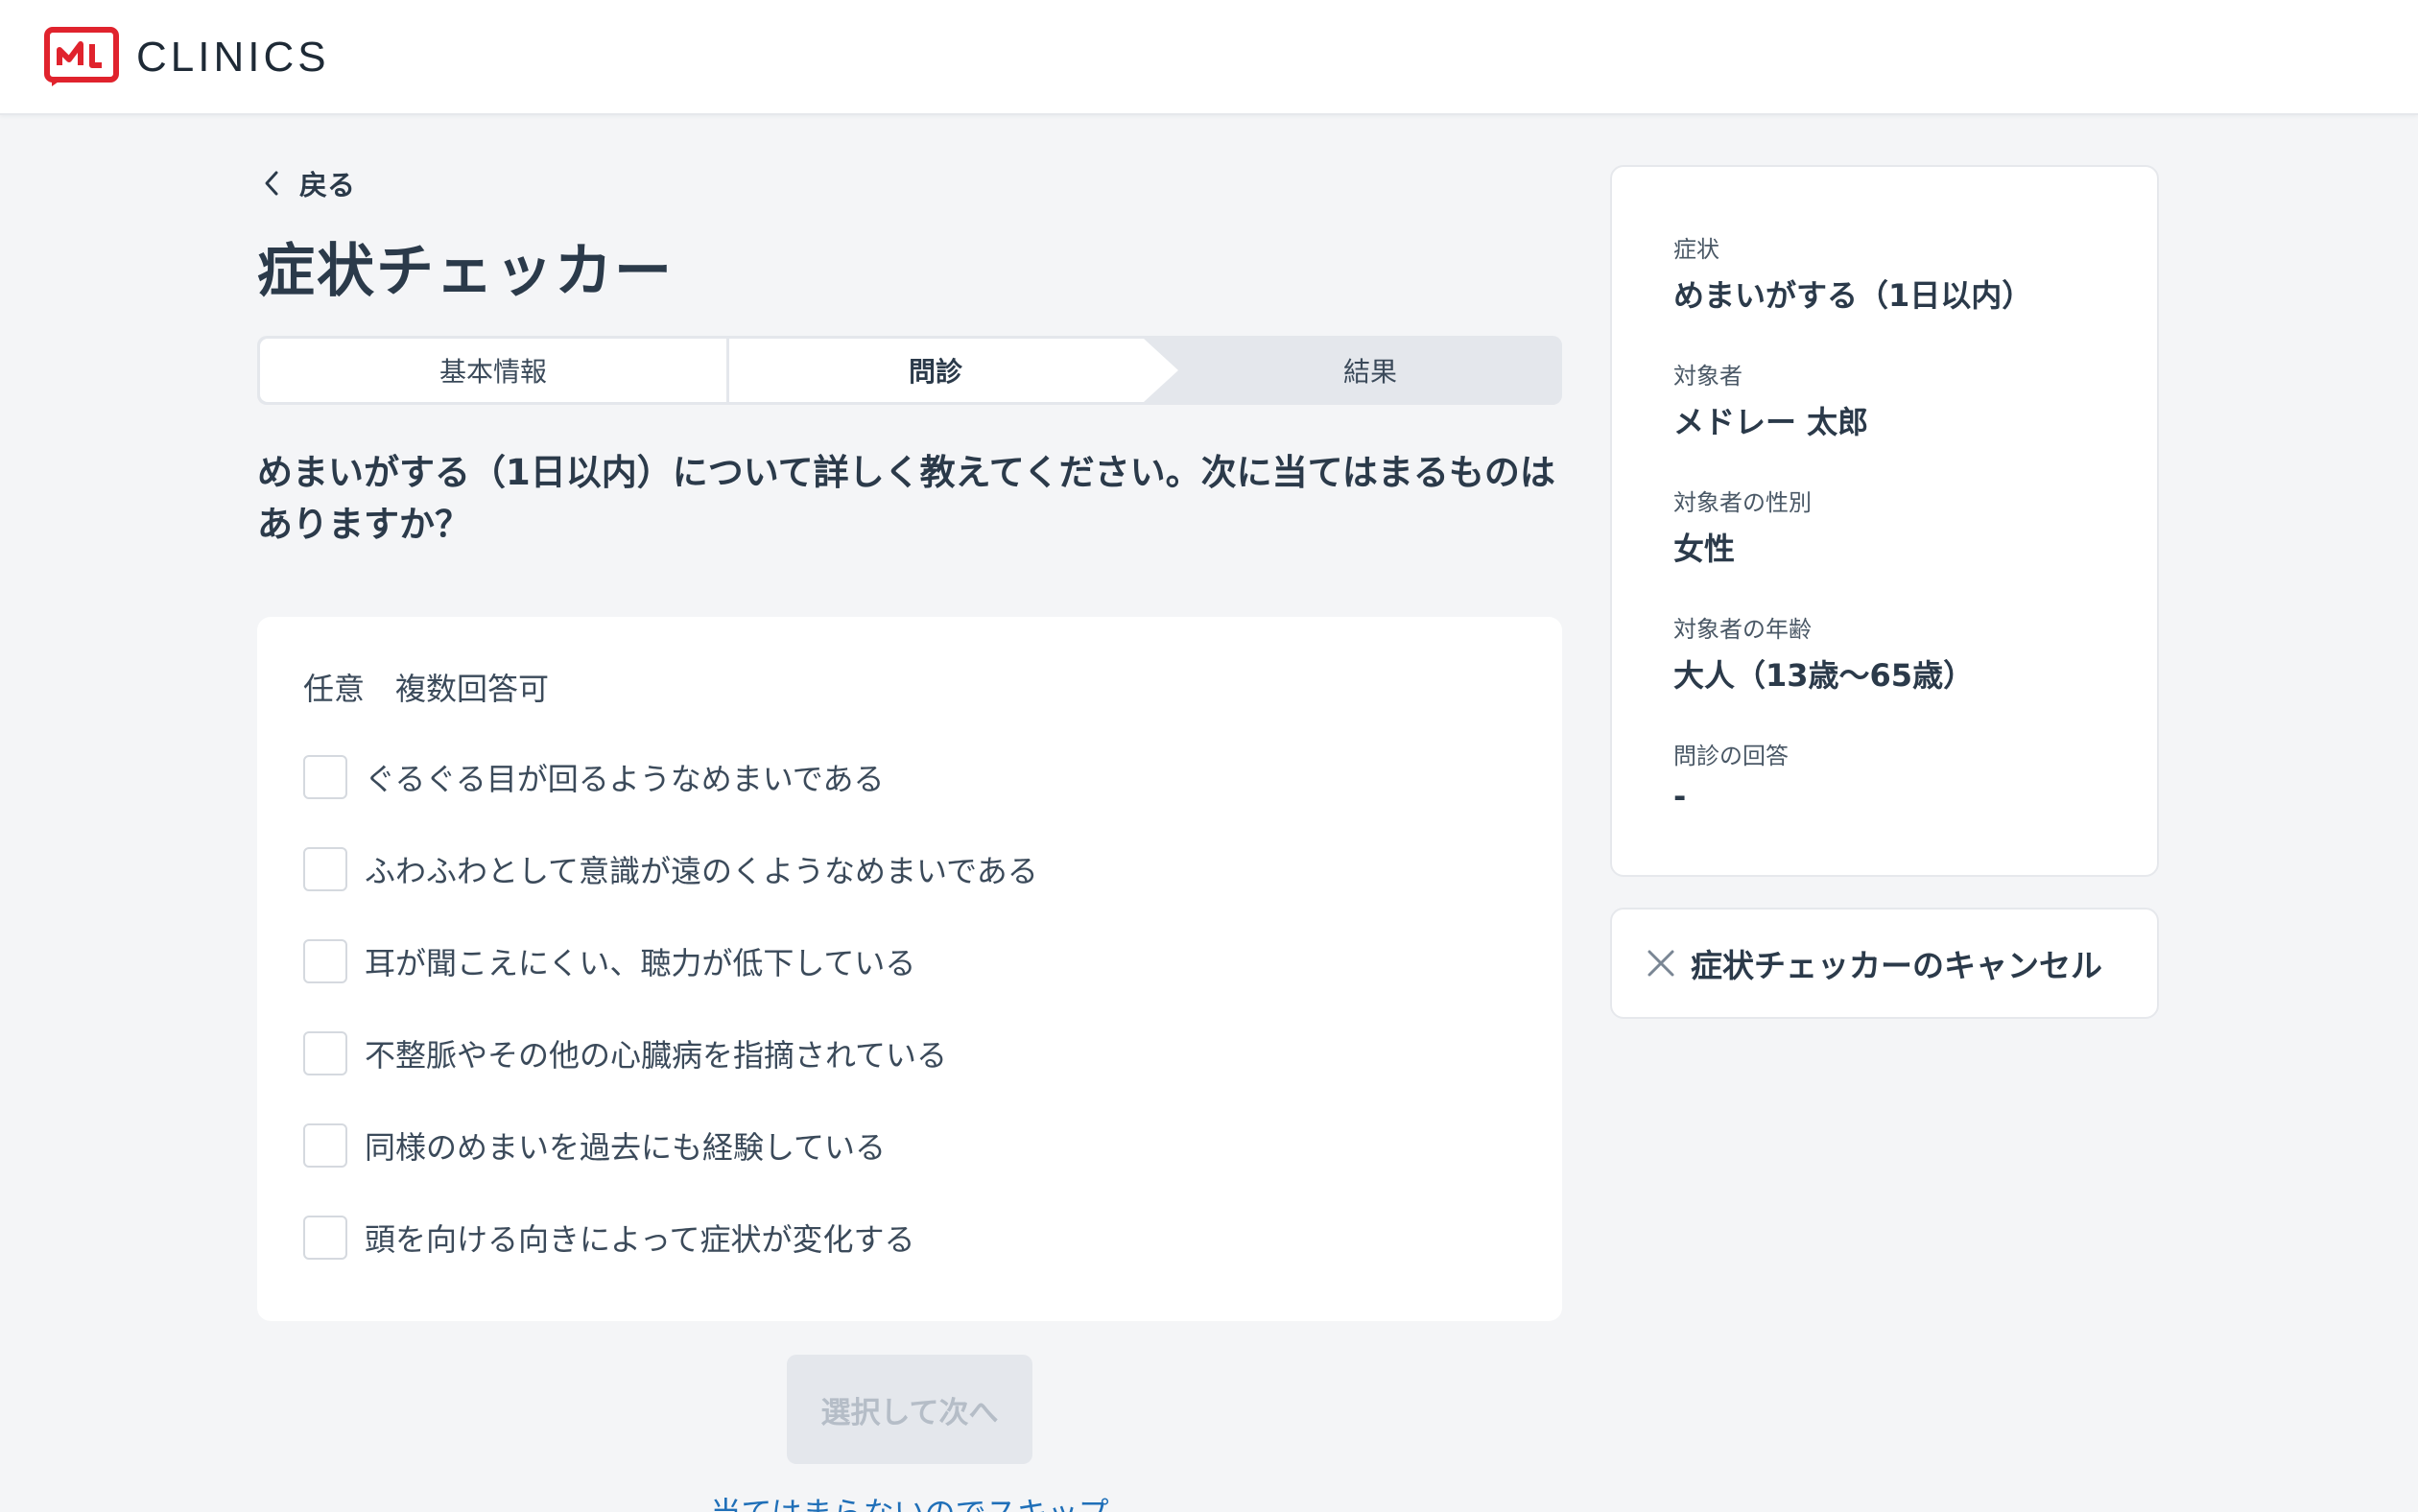  Describe the element at coordinates (271, 183) in the screenshot. I see `chevron-left-icon` at that location.